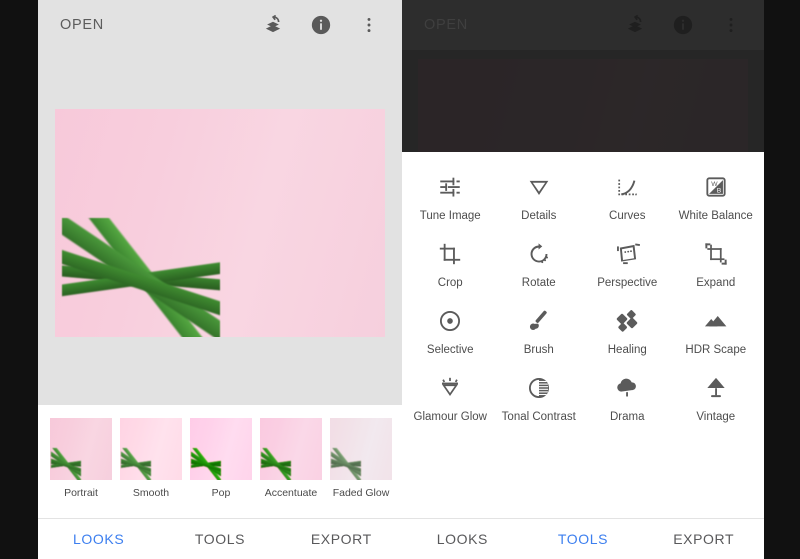  I want to click on app-bar-actions-right, so click(683, 25).